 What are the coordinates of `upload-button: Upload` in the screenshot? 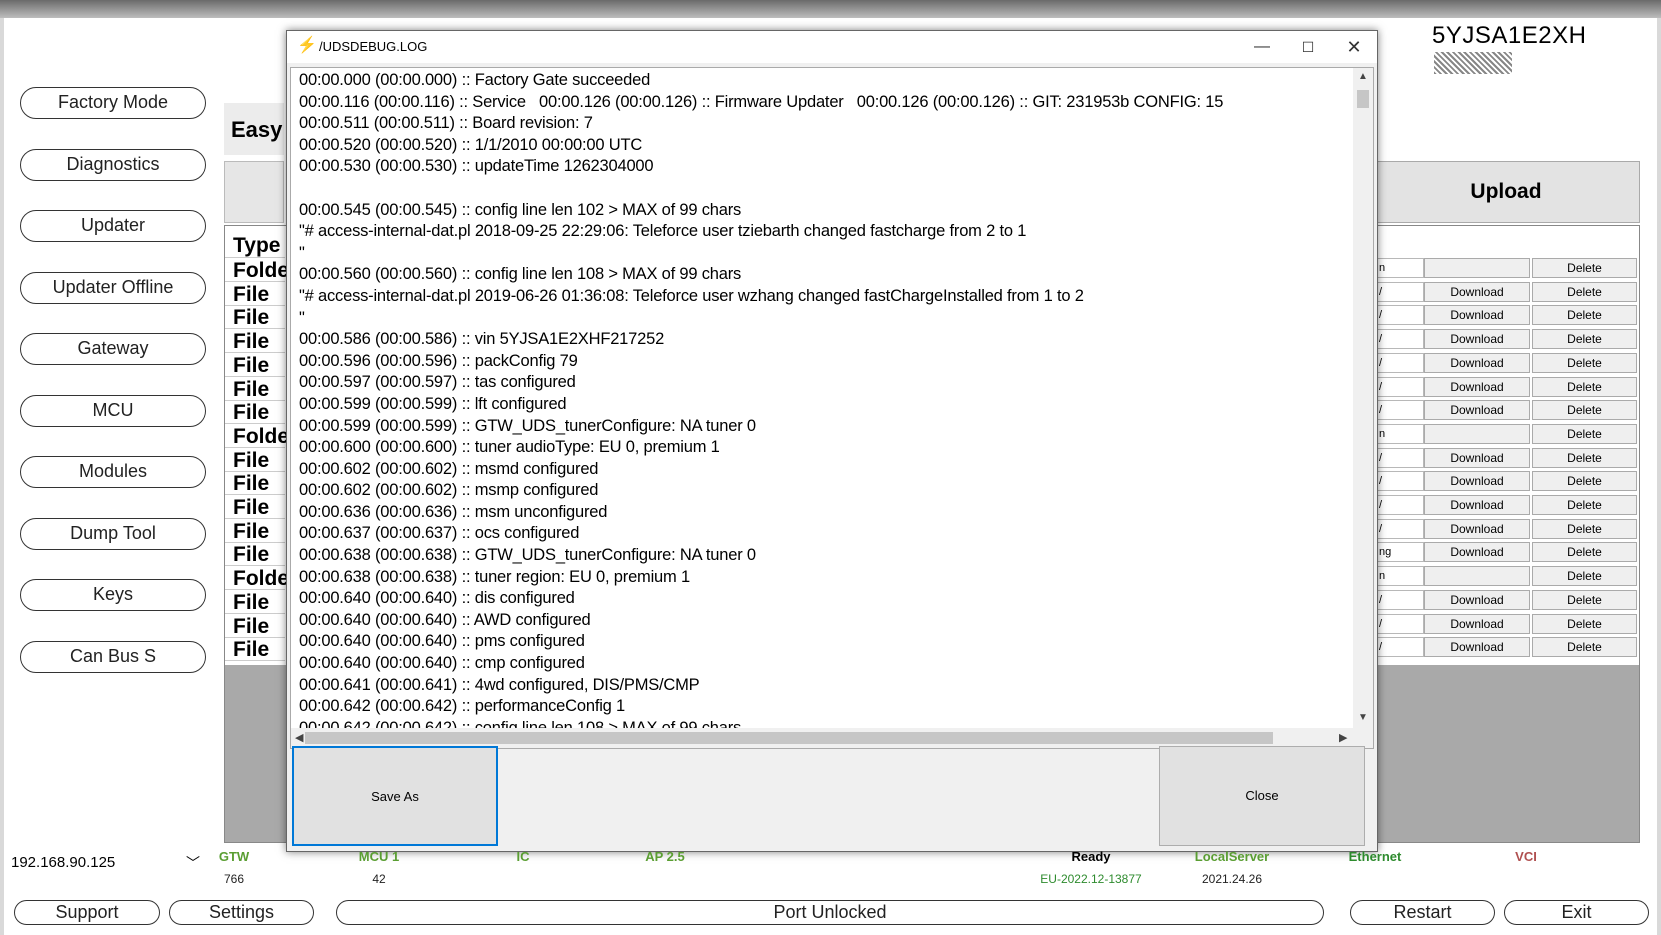 It's located at (1506, 192).